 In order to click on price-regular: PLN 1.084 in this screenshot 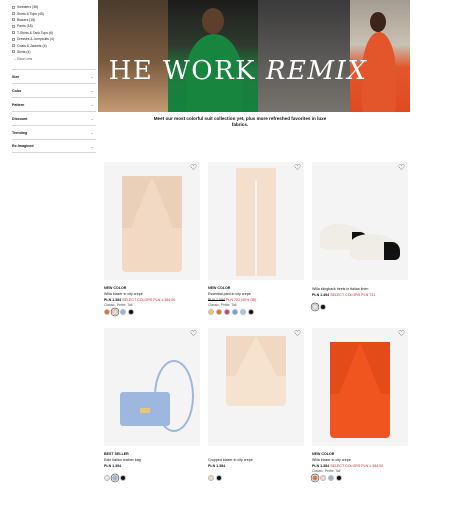, I will do `click(216, 300)`.